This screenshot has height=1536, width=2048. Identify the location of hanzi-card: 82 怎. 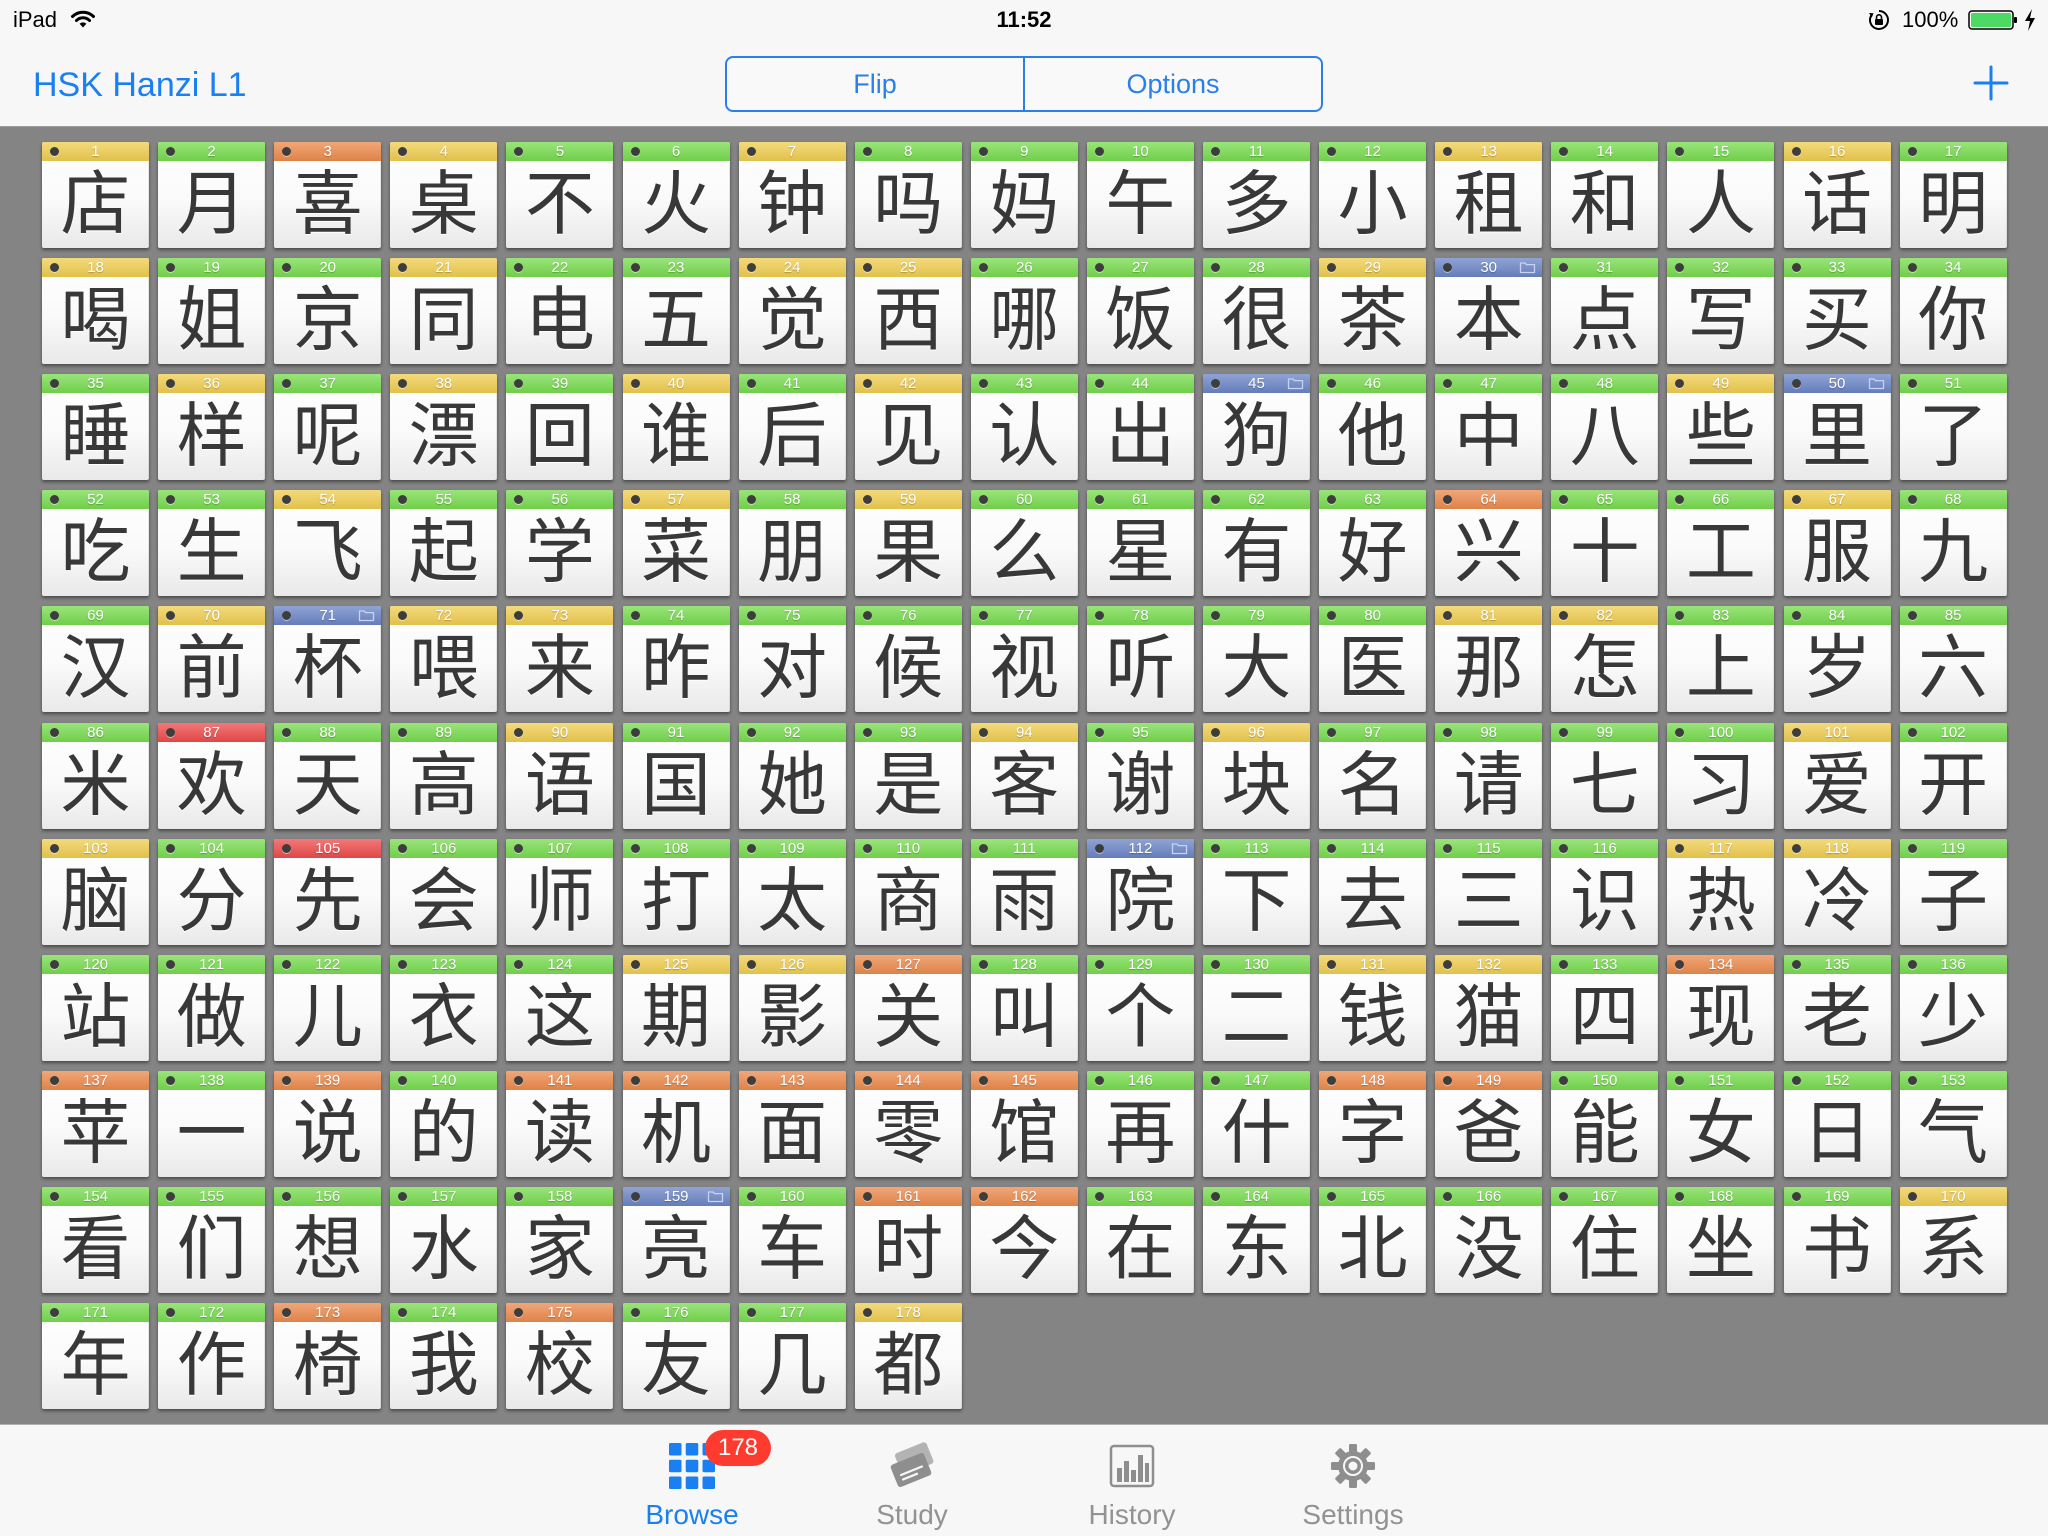
(1605, 659).